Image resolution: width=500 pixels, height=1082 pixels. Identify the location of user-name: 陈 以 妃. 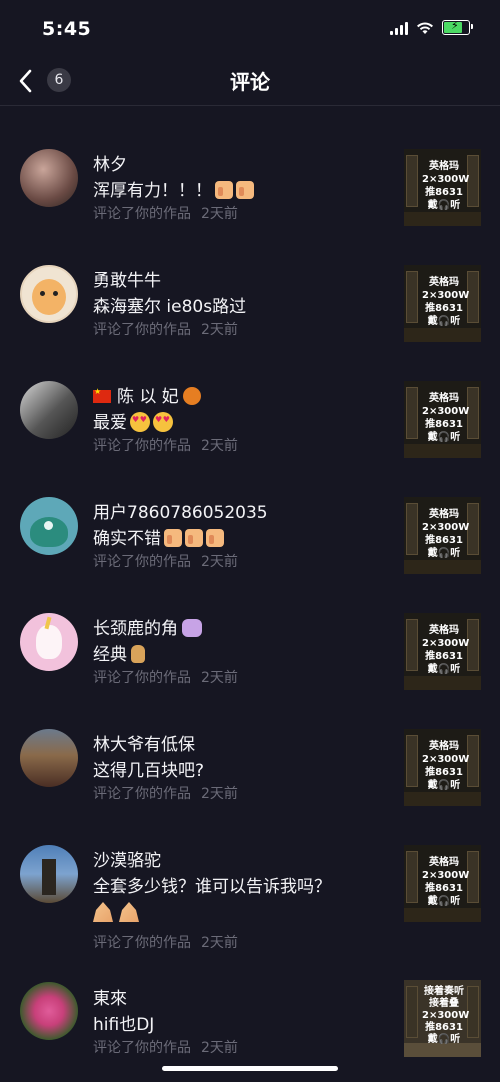
(147, 394).